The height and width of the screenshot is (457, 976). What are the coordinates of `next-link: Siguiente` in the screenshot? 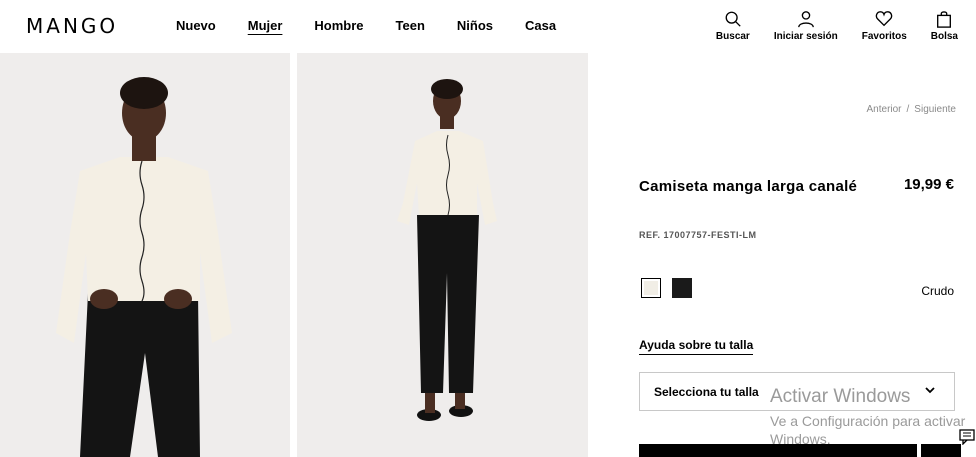 It's located at (935, 109).